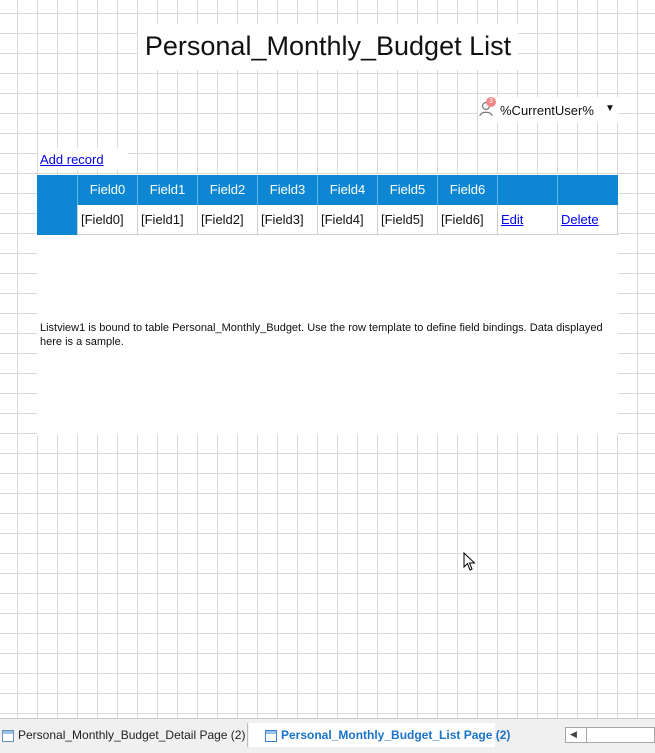  What do you see at coordinates (491, 102) in the screenshot?
I see `notification-badge: 3` at bounding box center [491, 102].